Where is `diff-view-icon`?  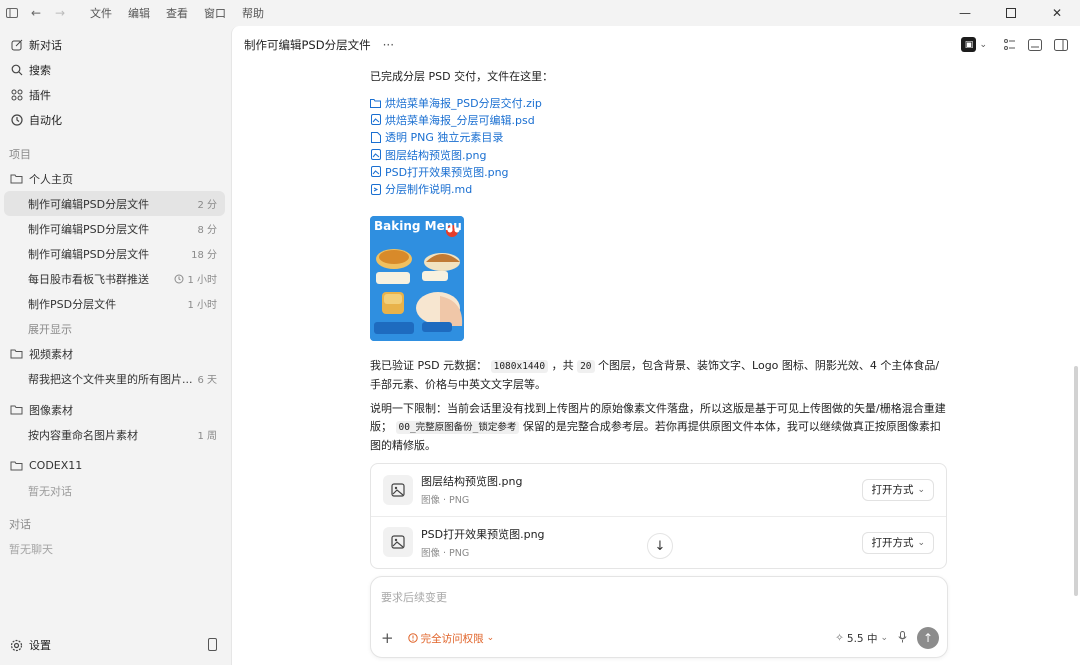 diff-view-icon is located at coordinates (1009, 45).